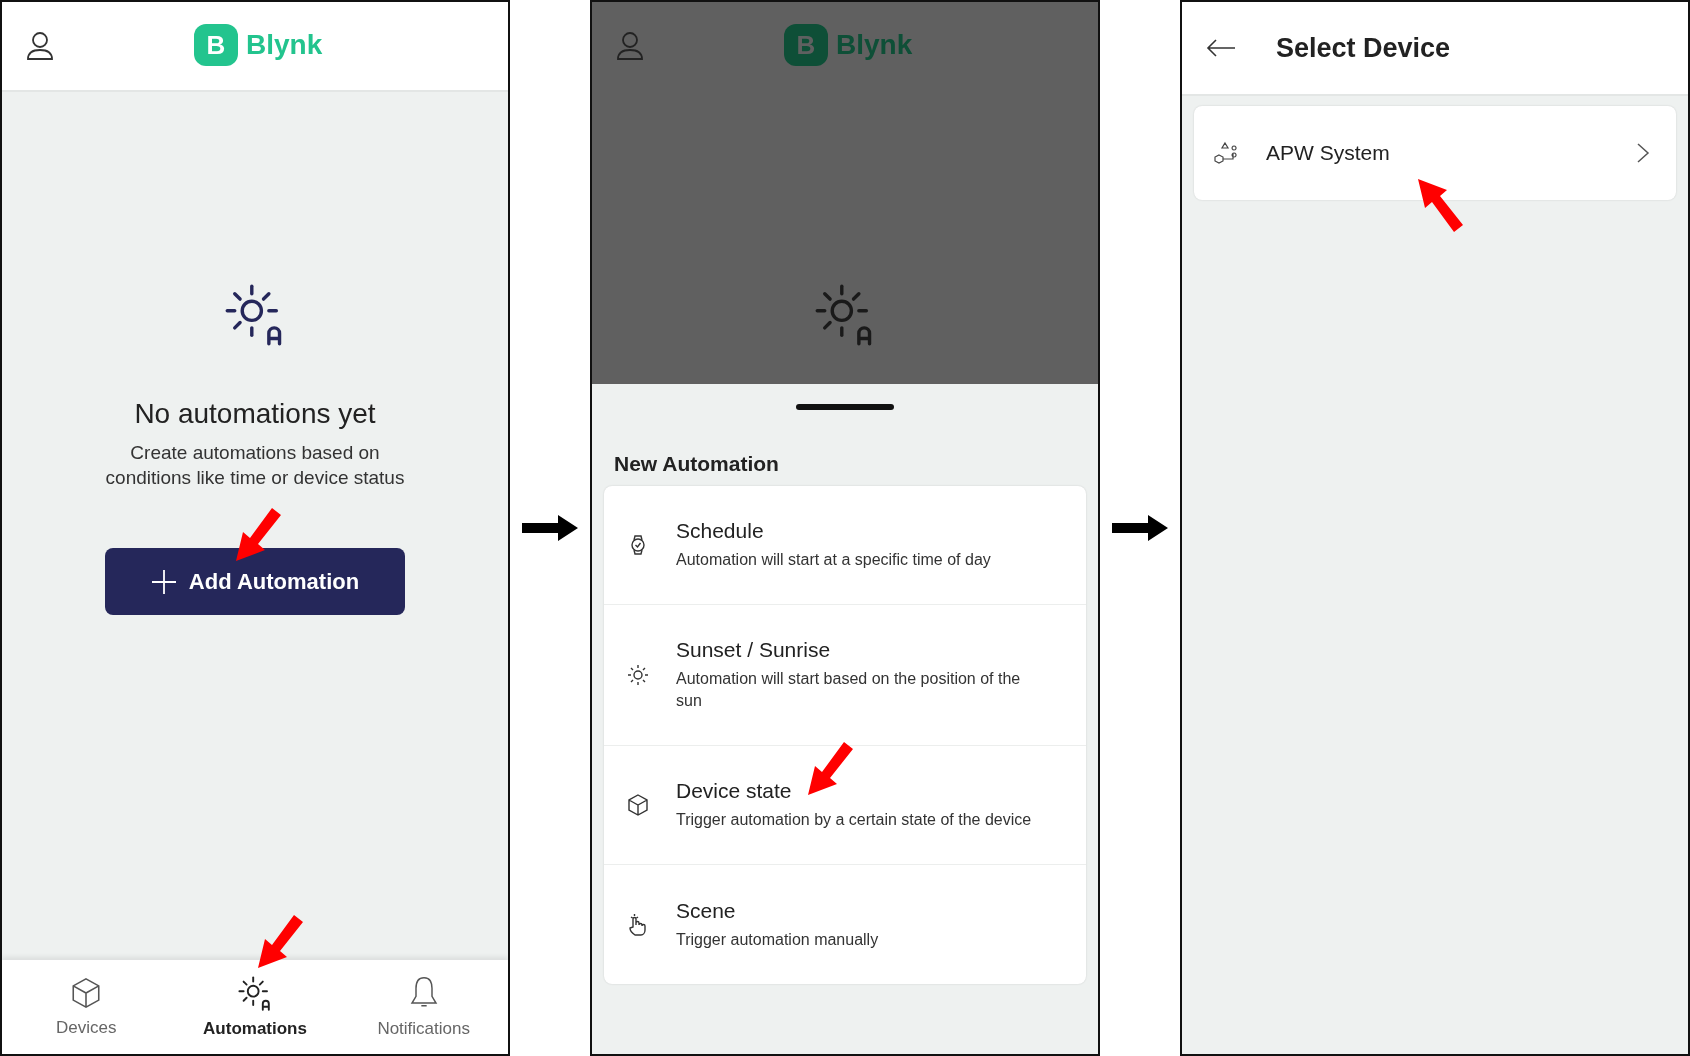 The width and height of the screenshot is (1690, 1056). What do you see at coordinates (720, 531) in the screenshot?
I see `option-title: Schedule` at bounding box center [720, 531].